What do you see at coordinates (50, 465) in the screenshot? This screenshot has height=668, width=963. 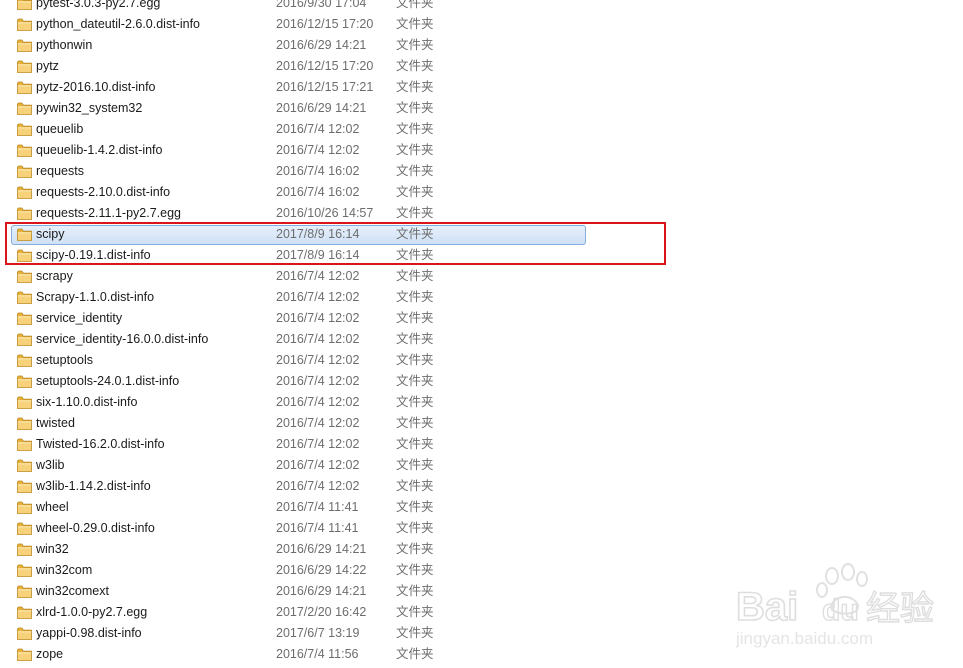 I see `file-name: w3lib` at bounding box center [50, 465].